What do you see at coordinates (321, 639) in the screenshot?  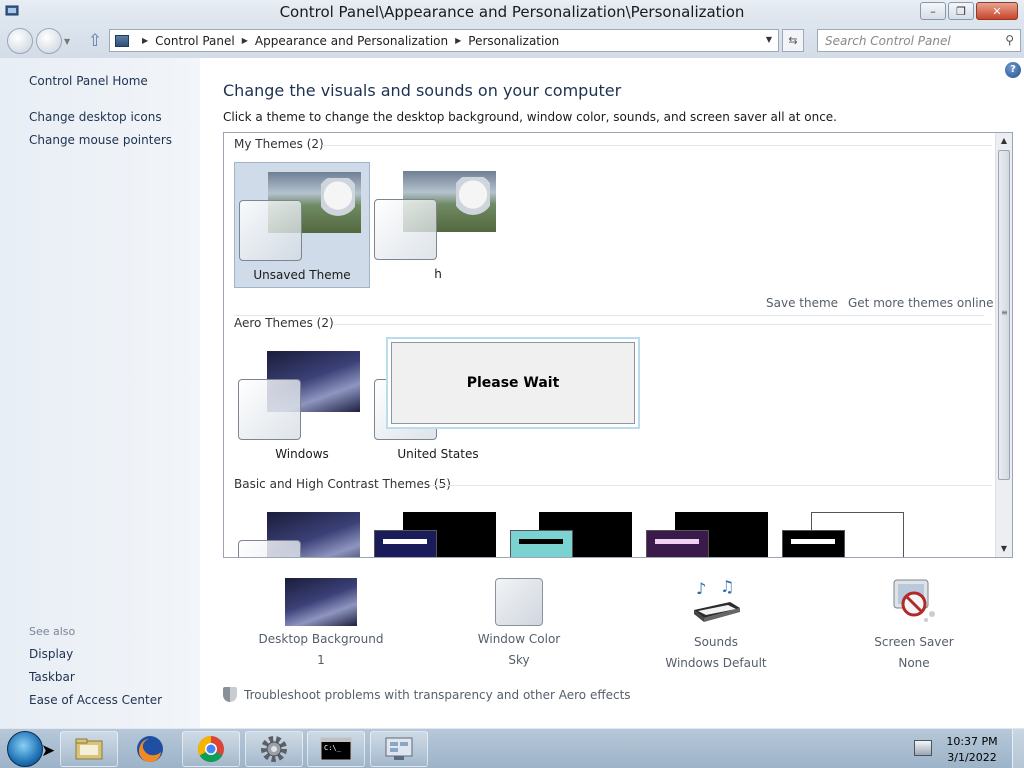 I see `setting-label: Desktop Background` at bounding box center [321, 639].